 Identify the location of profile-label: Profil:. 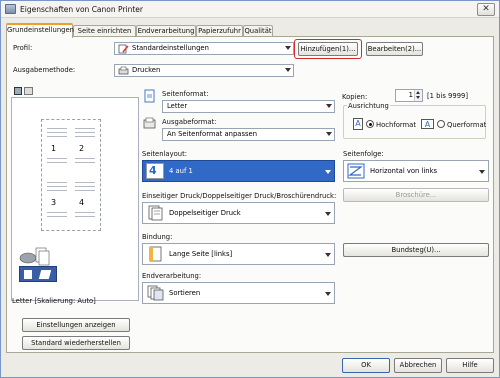
(23, 48).